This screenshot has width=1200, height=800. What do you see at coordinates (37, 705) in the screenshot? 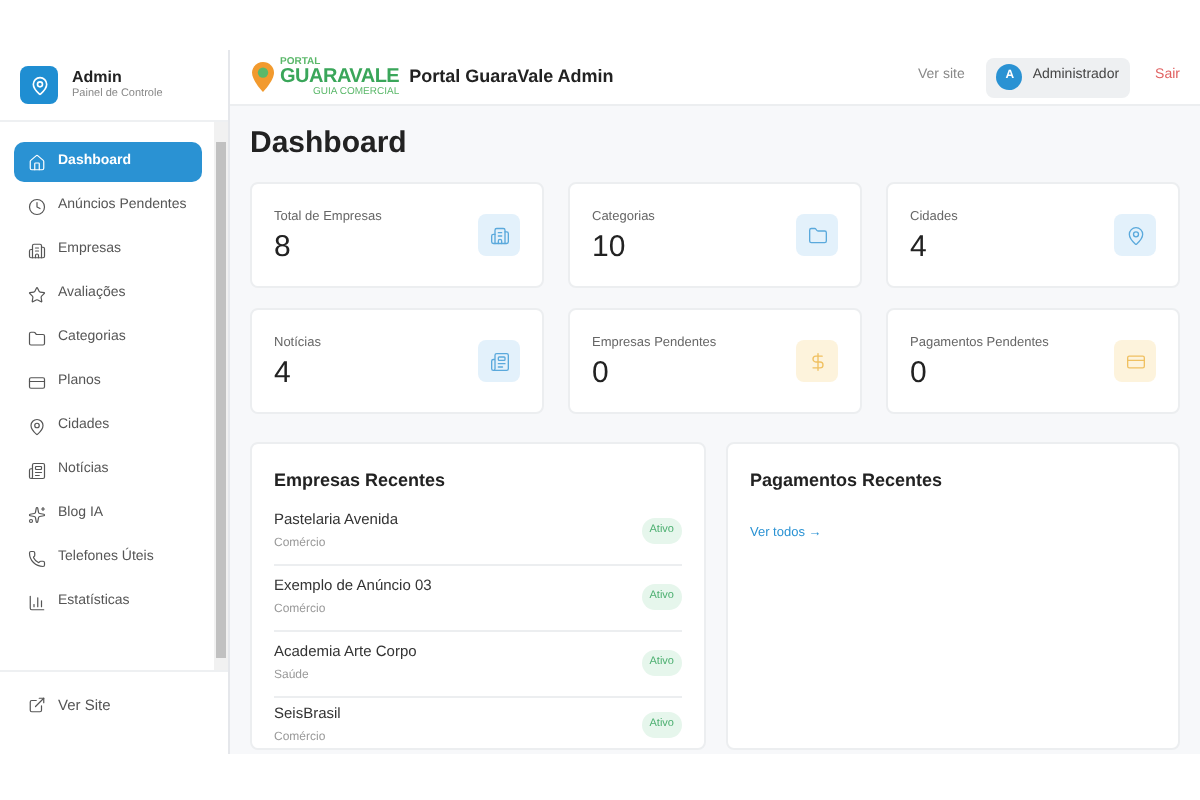
I see `external-link-icon` at bounding box center [37, 705].